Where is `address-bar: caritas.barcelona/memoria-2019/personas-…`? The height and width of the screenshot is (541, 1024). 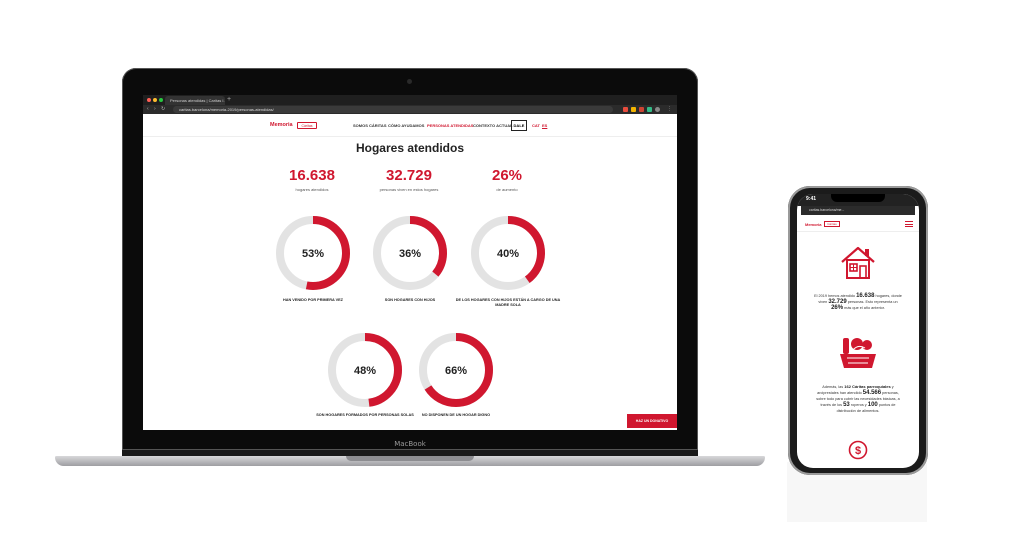
address-bar: caritas.barcelona/memoria-2019/personas-… is located at coordinates (393, 109).